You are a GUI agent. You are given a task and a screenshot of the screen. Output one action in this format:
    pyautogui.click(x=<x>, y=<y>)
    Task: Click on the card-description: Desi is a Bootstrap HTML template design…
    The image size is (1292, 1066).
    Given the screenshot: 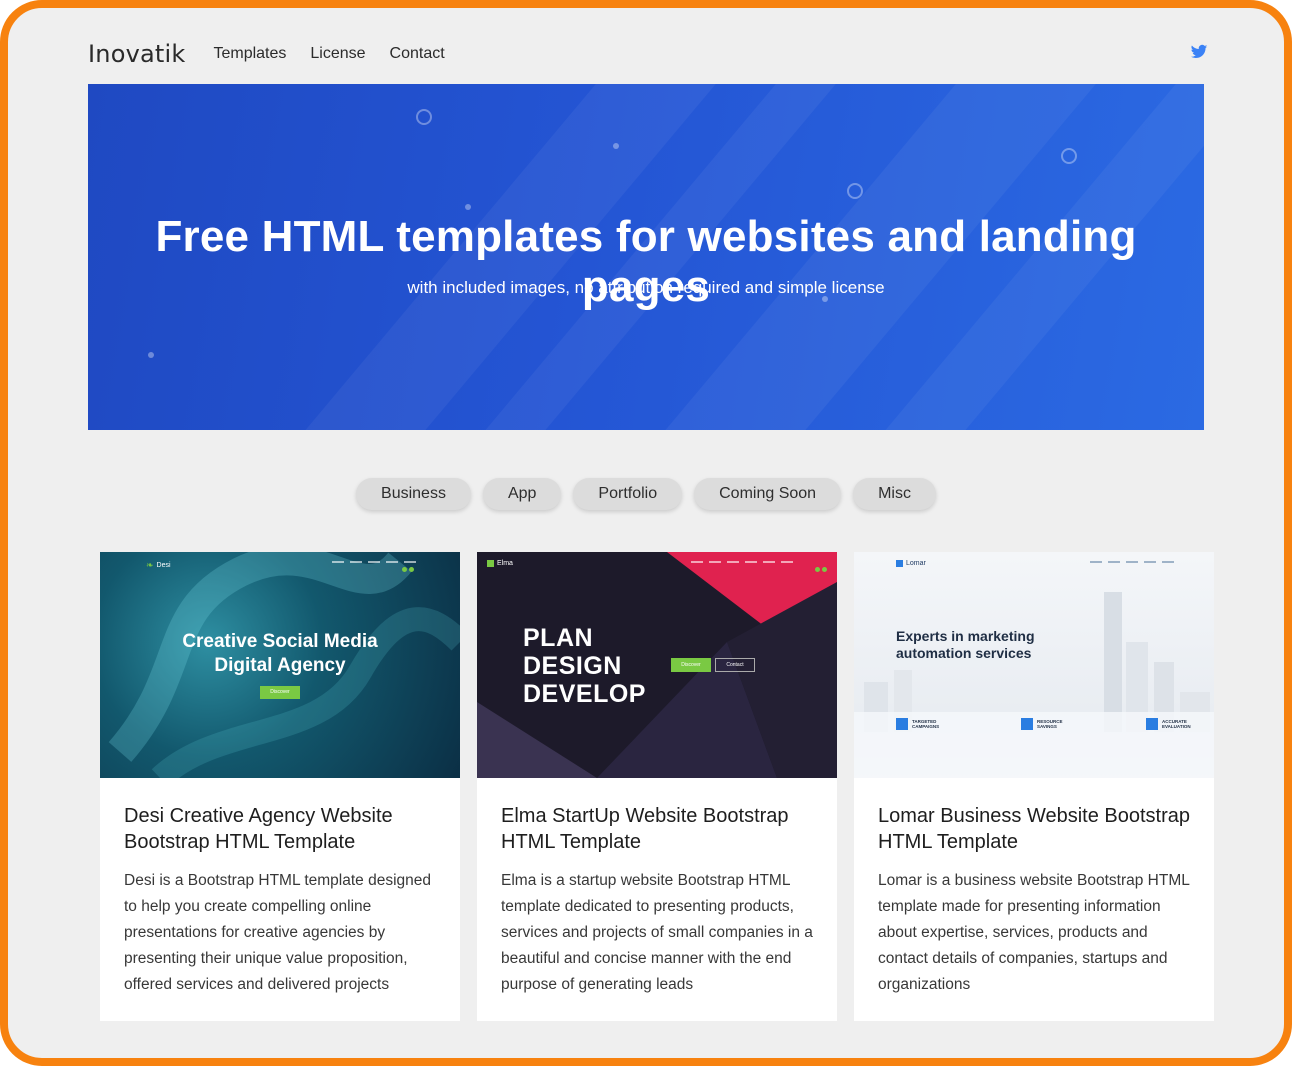 What is the action you would take?
    pyautogui.click(x=277, y=932)
    